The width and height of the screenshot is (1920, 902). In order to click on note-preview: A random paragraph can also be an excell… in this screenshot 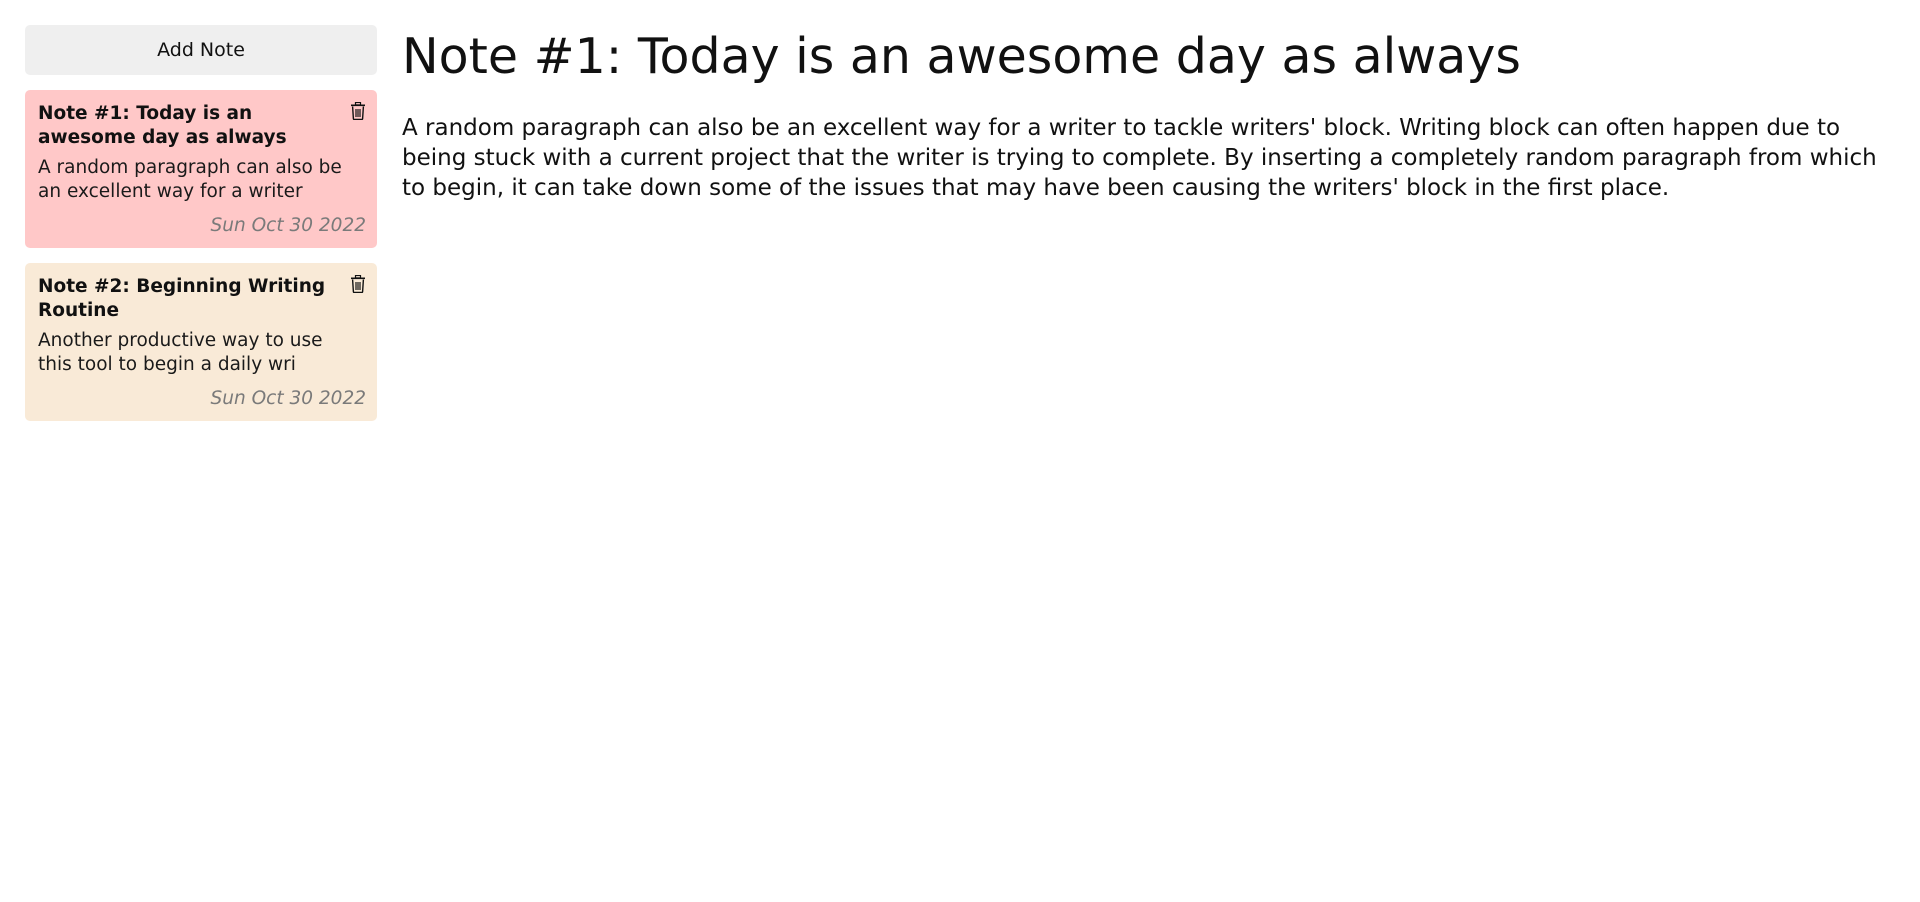, I will do `click(190, 179)`.